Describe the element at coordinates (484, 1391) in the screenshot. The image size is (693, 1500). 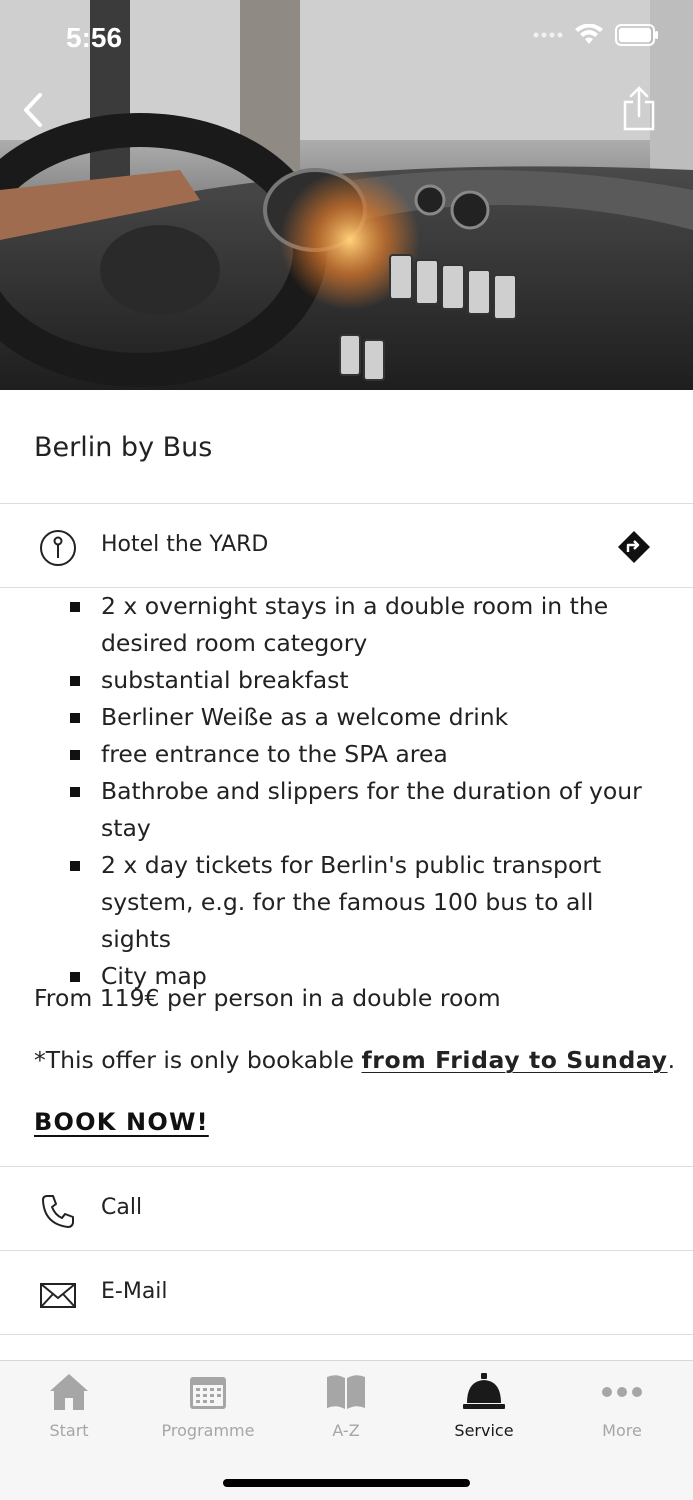
I see `service-bell-icon` at that location.